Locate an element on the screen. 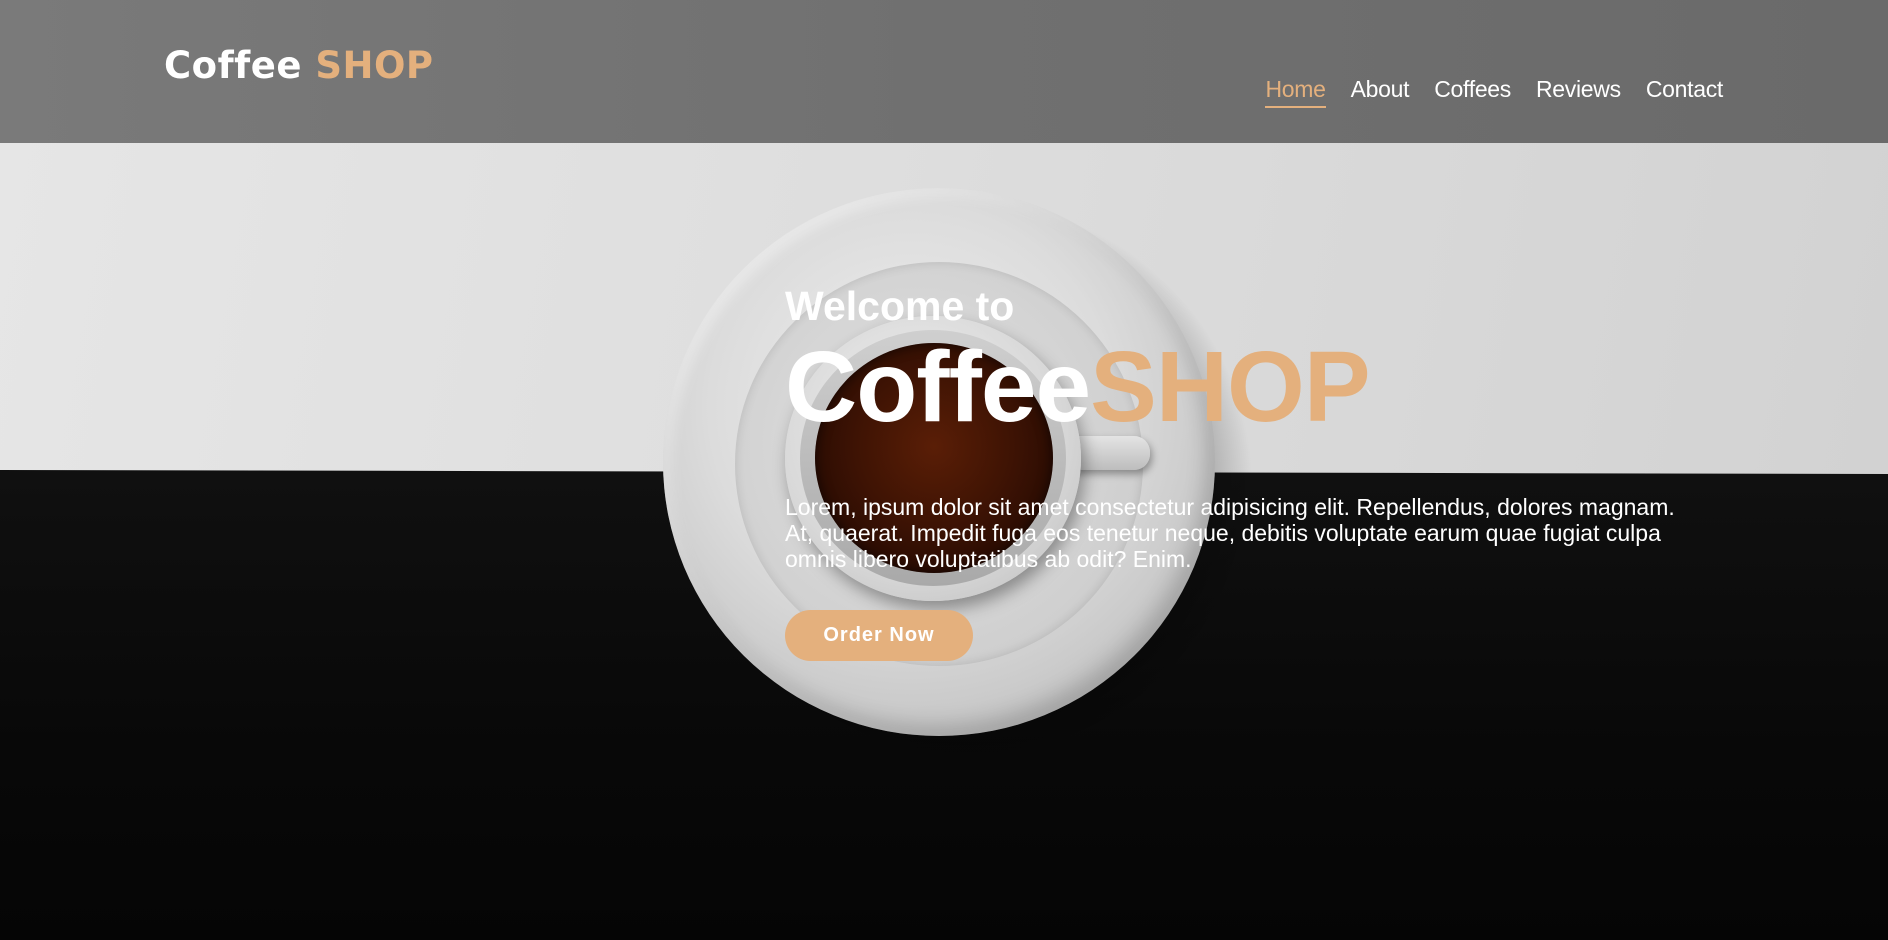 Image resolution: width=1888 pixels, height=940 pixels. nav-item-coffees: Coffees is located at coordinates (1472, 89).